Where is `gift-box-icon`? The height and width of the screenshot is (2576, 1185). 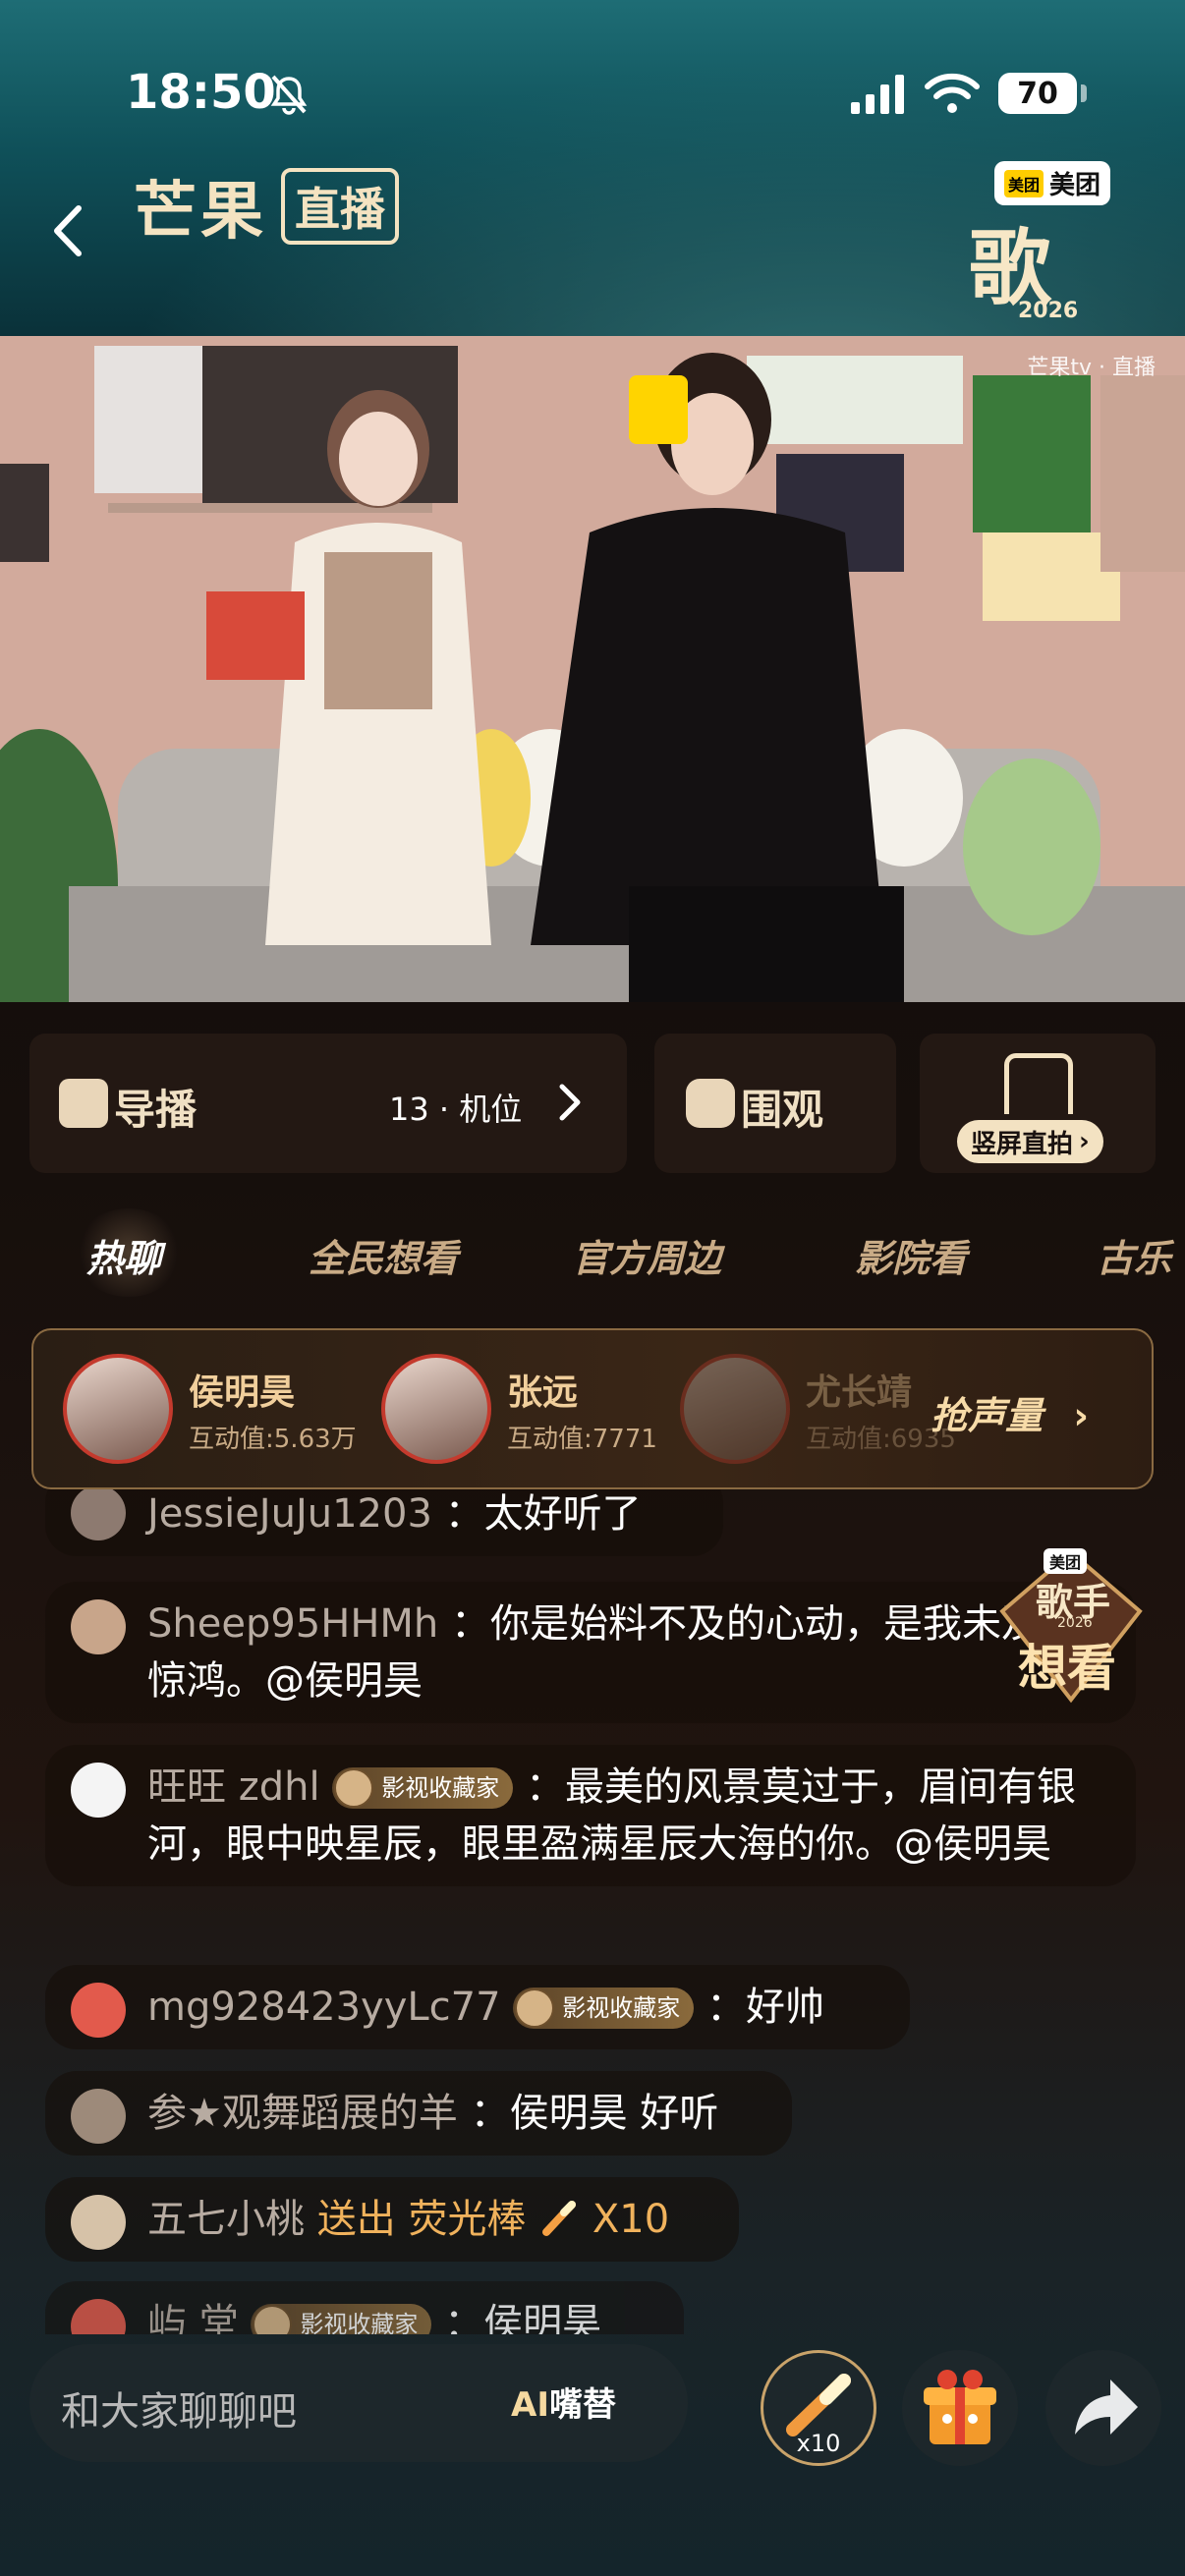
gift-box-icon is located at coordinates (960, 2407).